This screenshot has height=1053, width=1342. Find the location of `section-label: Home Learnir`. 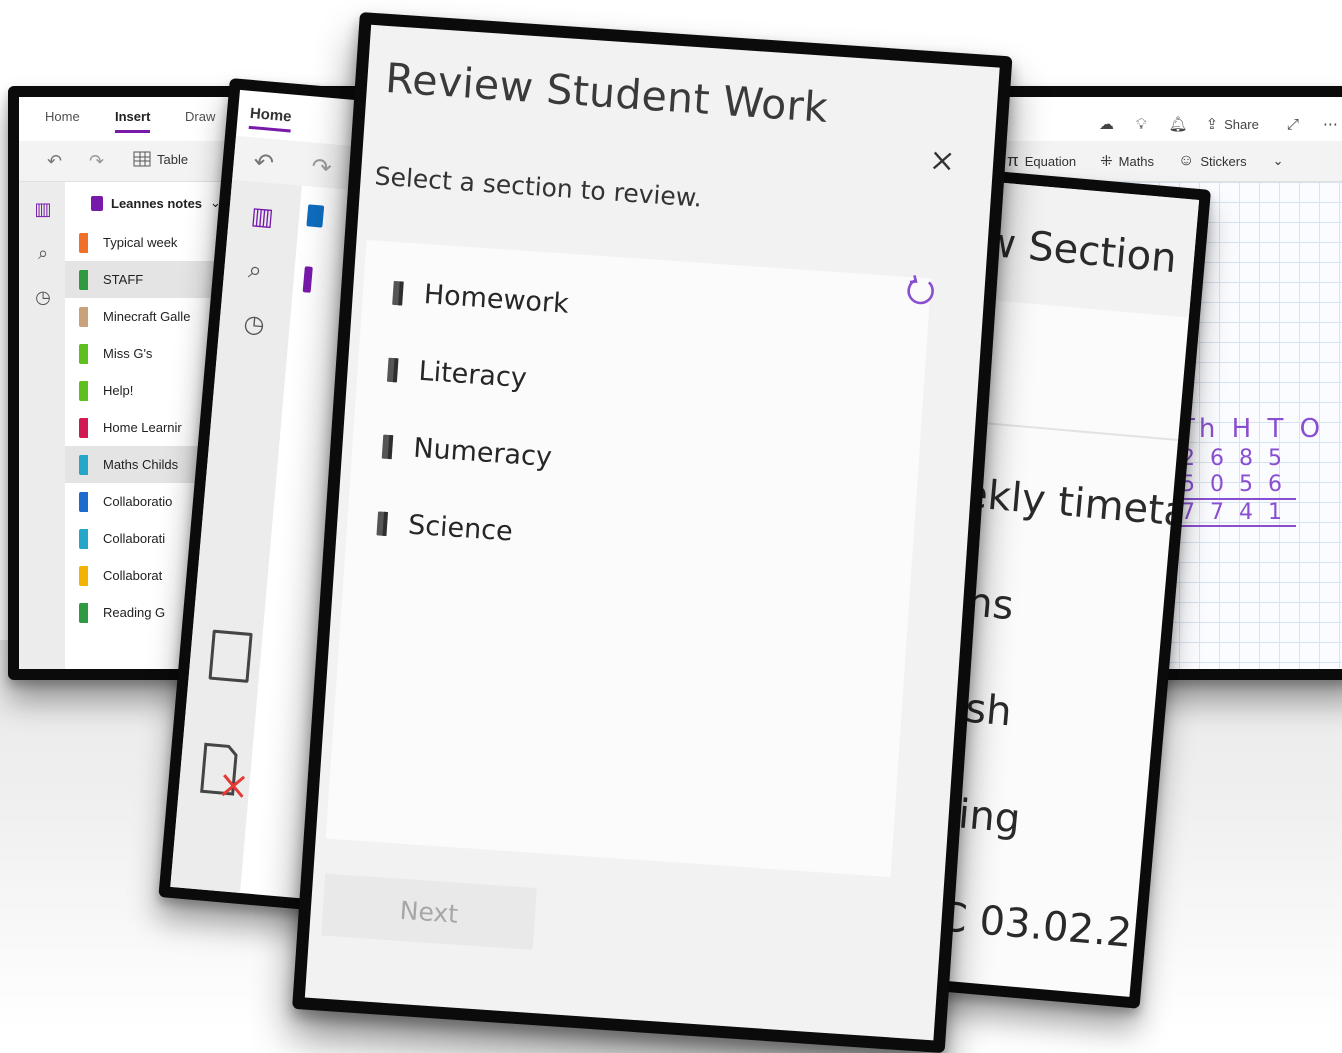

section-label: Home Learnir is located at coordinates (142, 427).